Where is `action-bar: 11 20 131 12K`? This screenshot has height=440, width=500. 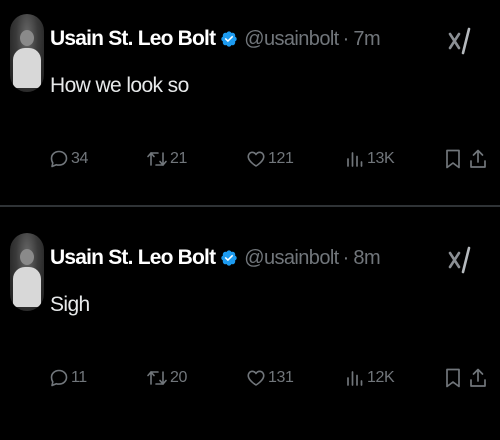
action-bar: 11 20 131 12K is located at coordinates (250, 378).